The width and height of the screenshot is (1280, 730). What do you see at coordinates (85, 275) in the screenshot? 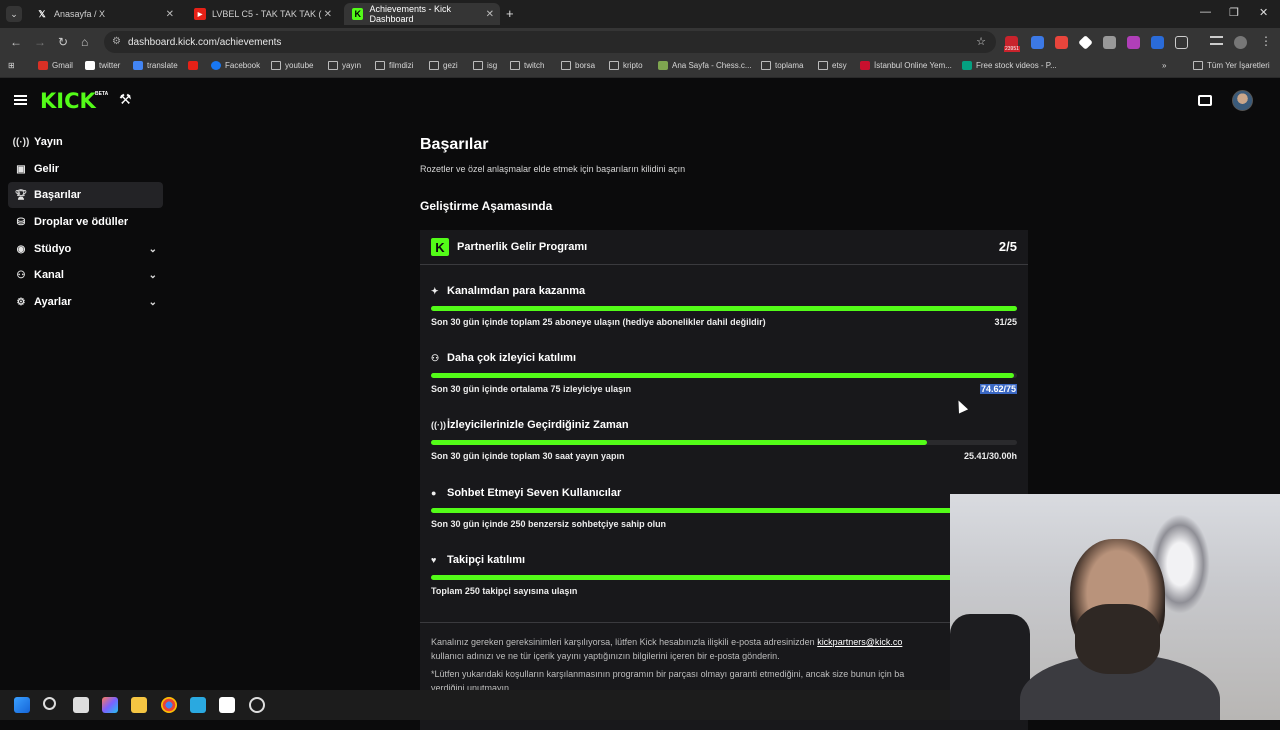
I see `sidebar-item-kanal: ⚇ Kanal ⌄` at bounding box center [85, 275].